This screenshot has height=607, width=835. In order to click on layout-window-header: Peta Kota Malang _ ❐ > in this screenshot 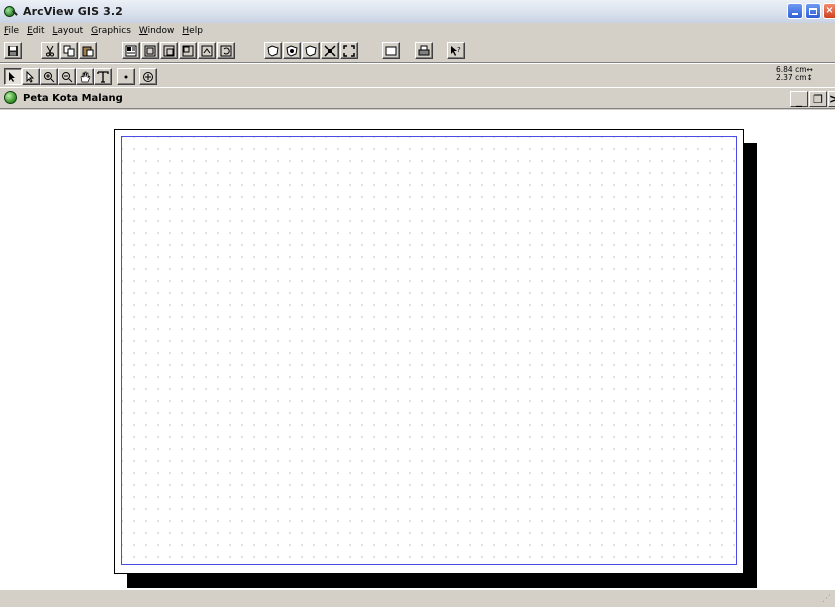, I will do `click(417, 98)`.